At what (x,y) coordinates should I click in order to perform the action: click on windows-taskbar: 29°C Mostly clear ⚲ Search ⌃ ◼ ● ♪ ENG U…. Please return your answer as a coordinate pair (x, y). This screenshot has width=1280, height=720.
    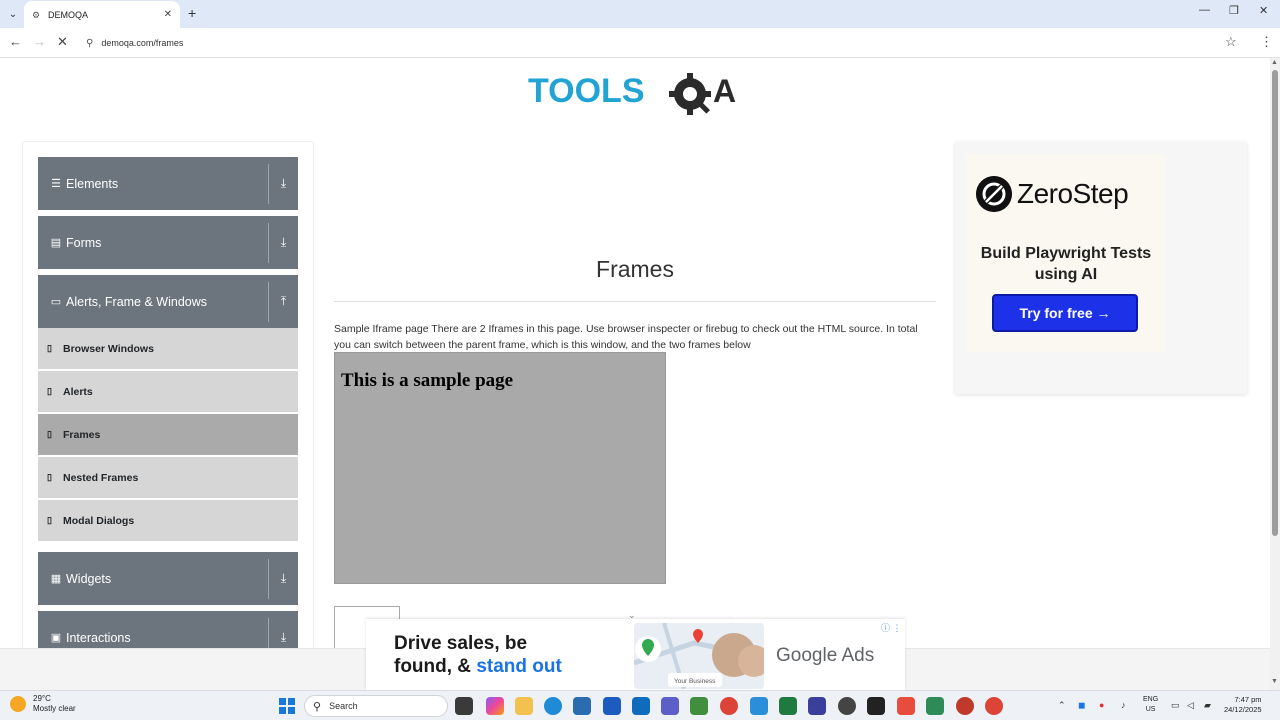
    Looking at the image, I should click on (640, 705).